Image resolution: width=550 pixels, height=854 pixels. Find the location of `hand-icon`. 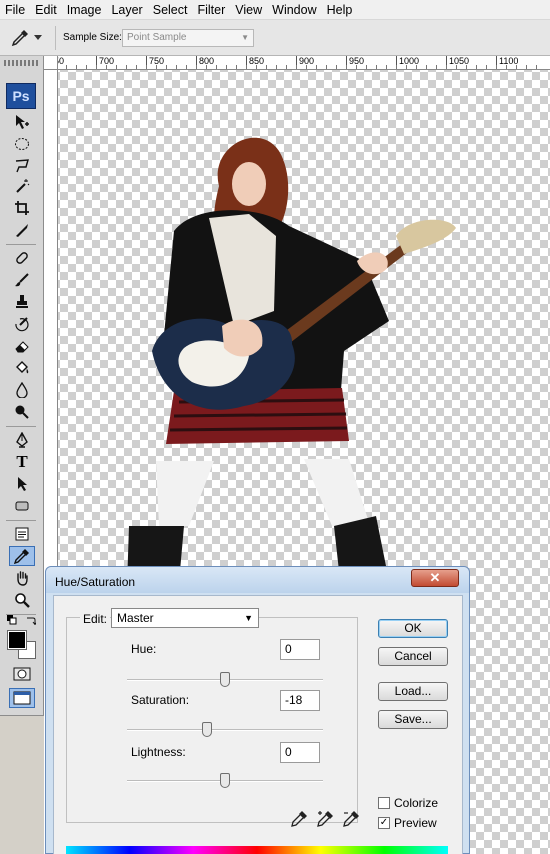

hand-icon is located at coordinates (22, 578).